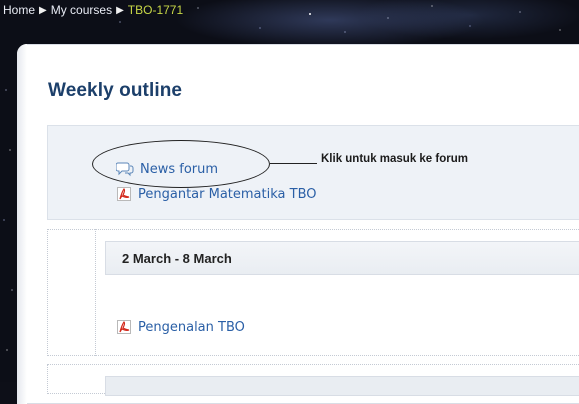 This screenshot has height=404, width=579. I want to click on week-1-header: 2 March - 8 March, so click(342, 258).